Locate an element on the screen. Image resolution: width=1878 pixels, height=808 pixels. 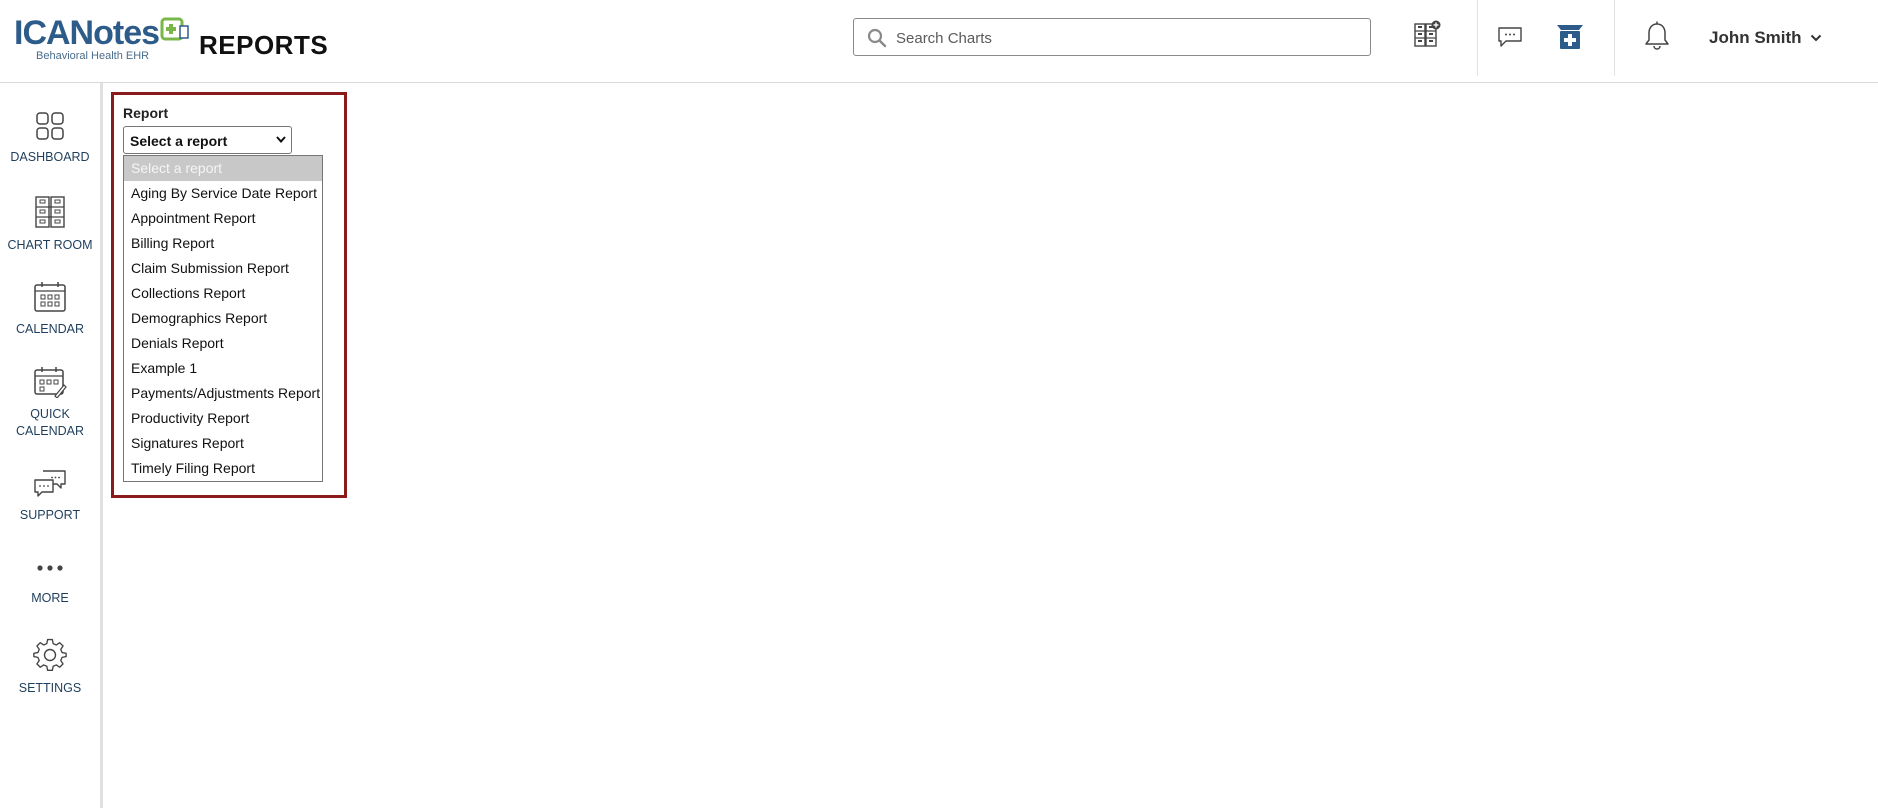
app-logo: ICANotes Behavioral Health EHR is located at coordinates (102, 39).